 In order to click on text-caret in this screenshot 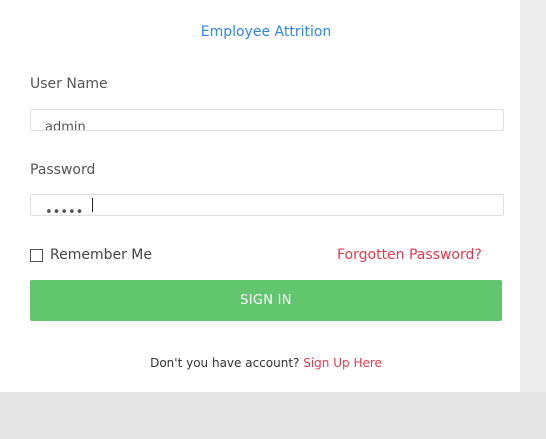, I will do `click(92, 205)`.